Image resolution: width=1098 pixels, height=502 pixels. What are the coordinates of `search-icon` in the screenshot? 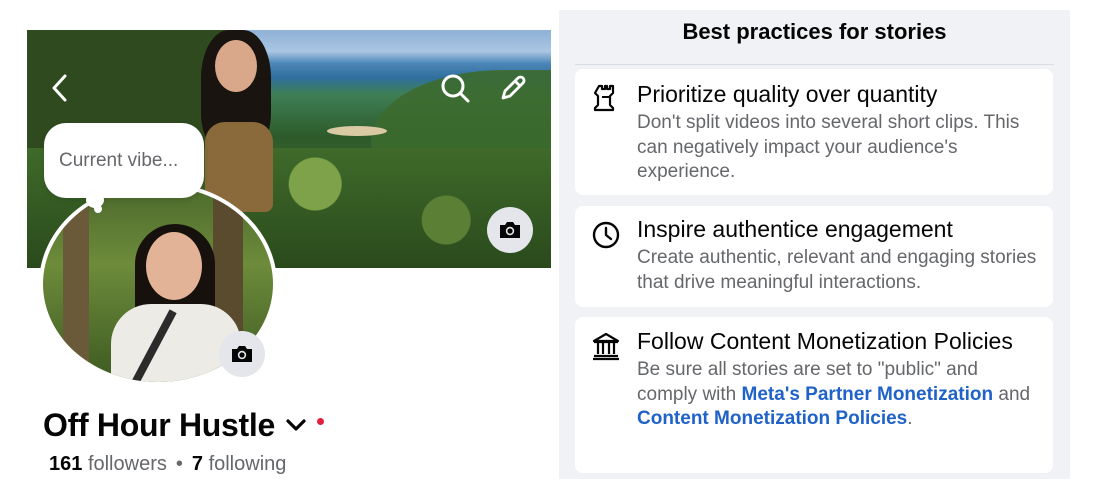 It's located at (455, 88).